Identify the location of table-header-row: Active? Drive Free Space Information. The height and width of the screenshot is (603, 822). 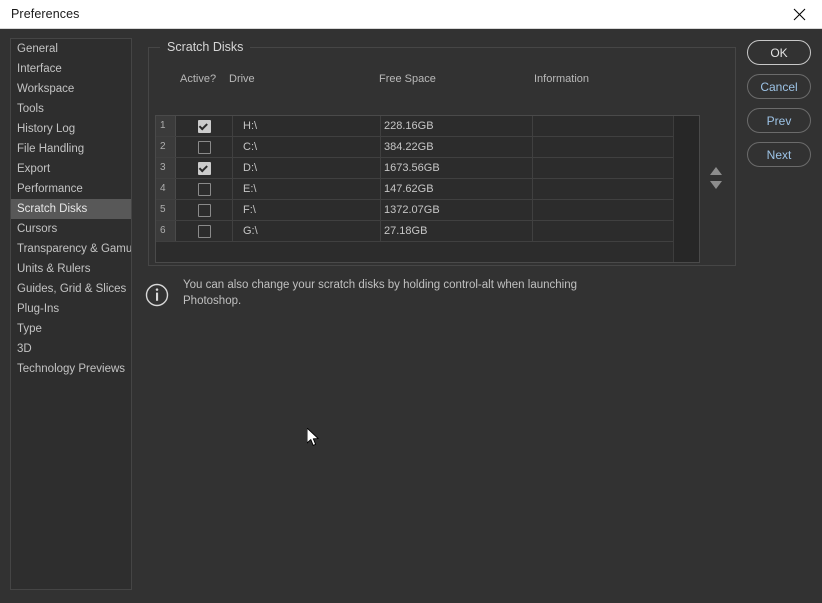
(442, 85).